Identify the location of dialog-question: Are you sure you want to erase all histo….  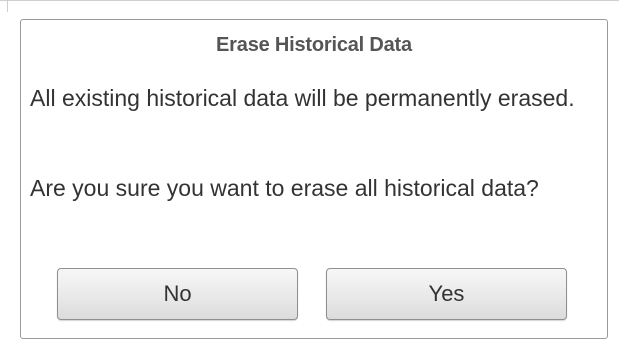
(284, 188).